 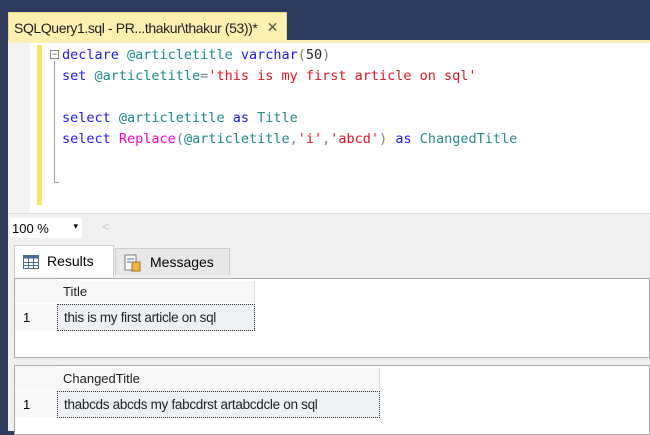 I want to click on zoom-select: 100 % ▾, so click(x=46, y=228).